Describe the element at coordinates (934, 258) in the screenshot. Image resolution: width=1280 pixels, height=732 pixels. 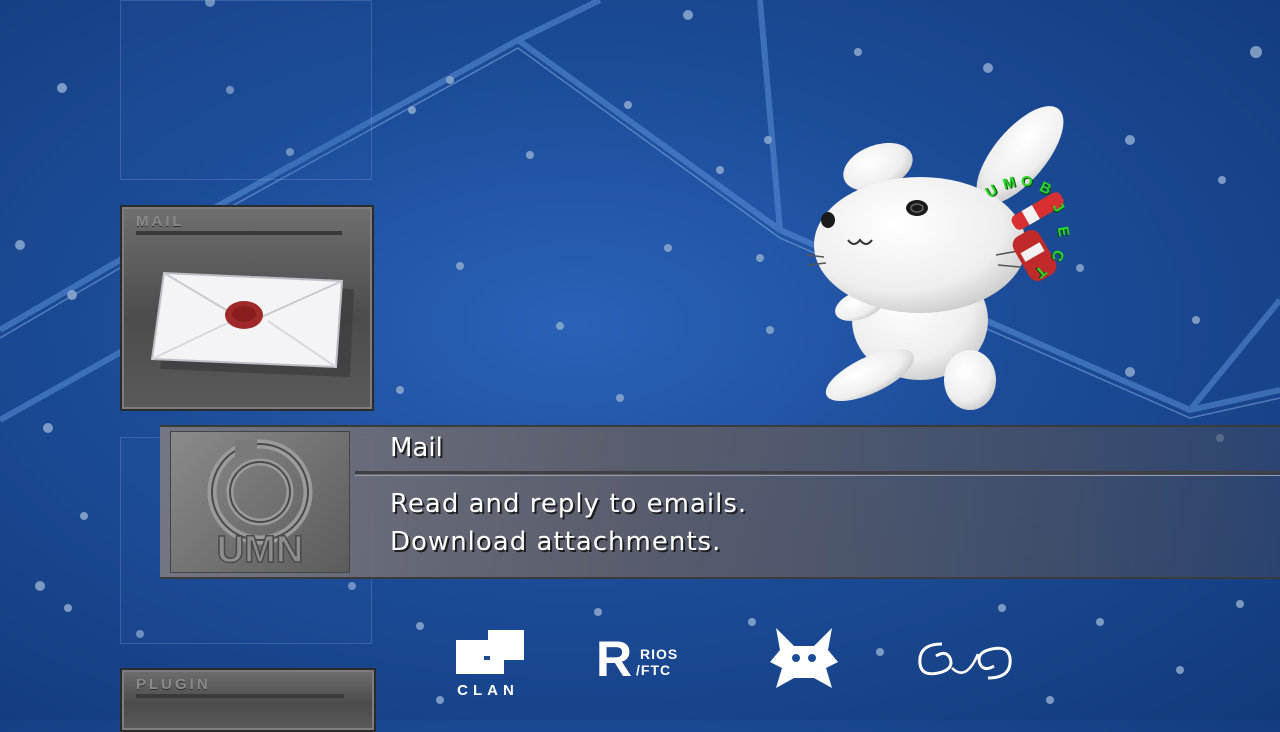
I see `rabbit-mascot-figure` at that location.